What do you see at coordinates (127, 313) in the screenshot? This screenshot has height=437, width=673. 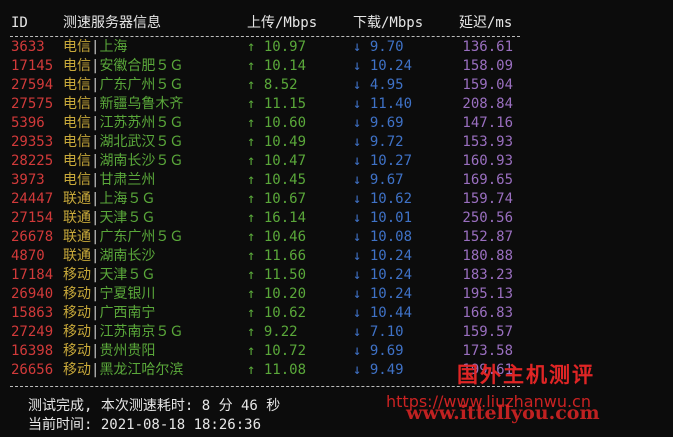 I see `server-location: 广西南宁` at bounding box center [127, 313].